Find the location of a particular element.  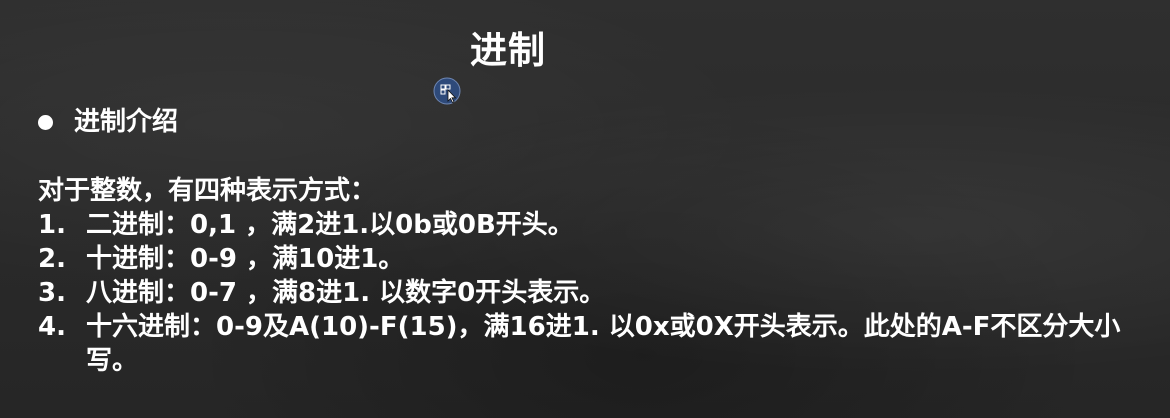

list-item: 2. 十进制：0-9 ，满10进1。 is located at coordinates (600, 259).